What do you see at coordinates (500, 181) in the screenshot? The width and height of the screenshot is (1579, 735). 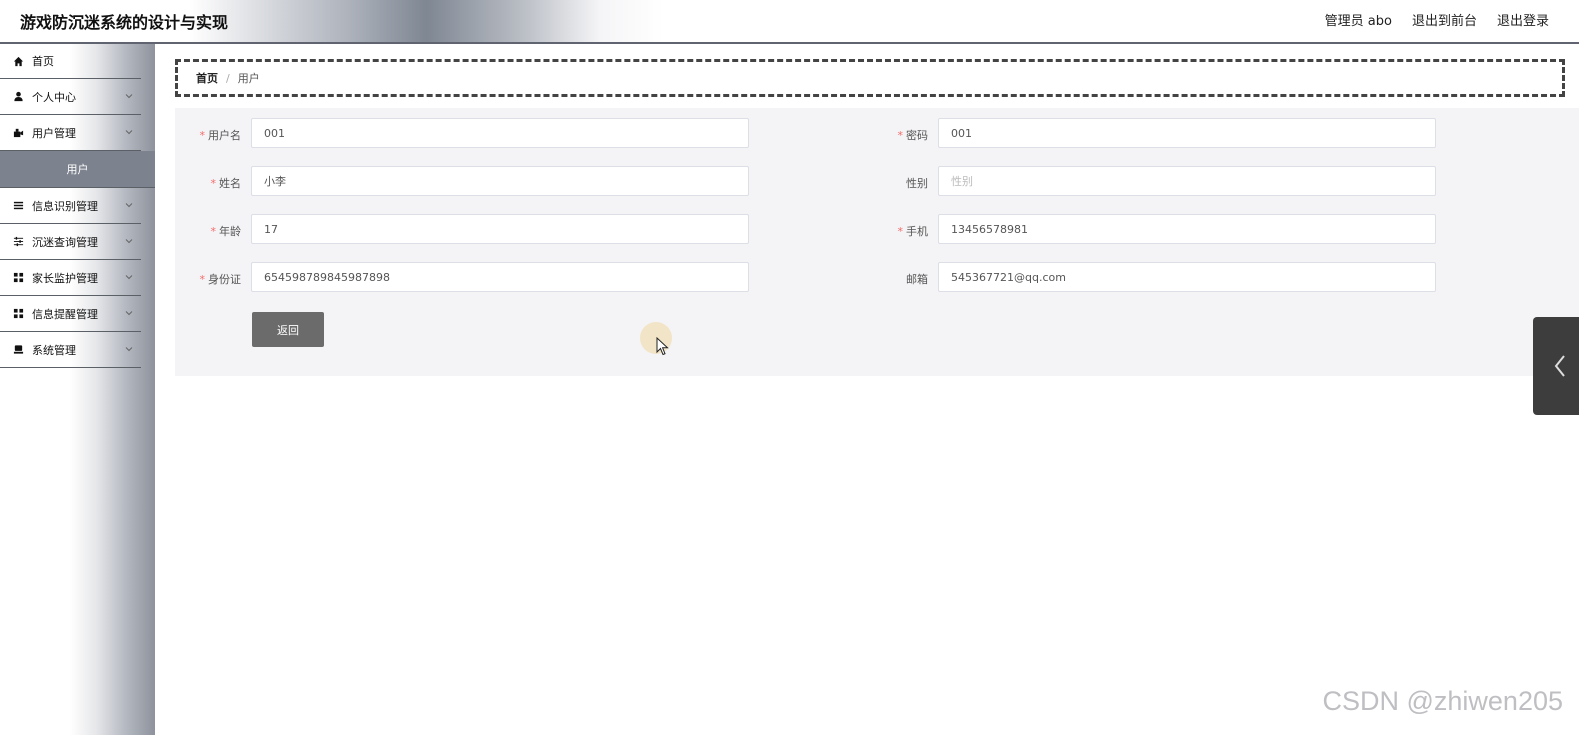 I see `name-input` at bounding box center [500, 181].